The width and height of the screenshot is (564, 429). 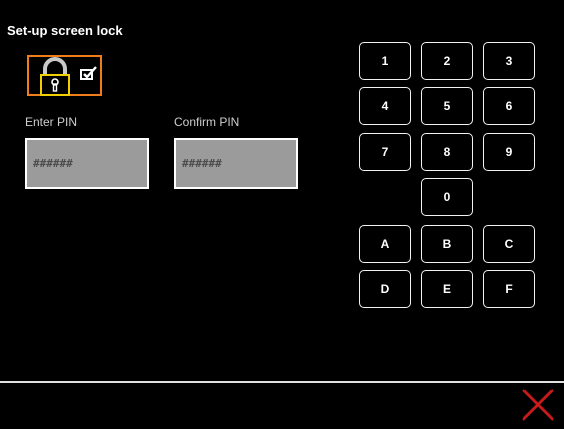 I want to click on key-4: 4, so click(x=385, y=106).